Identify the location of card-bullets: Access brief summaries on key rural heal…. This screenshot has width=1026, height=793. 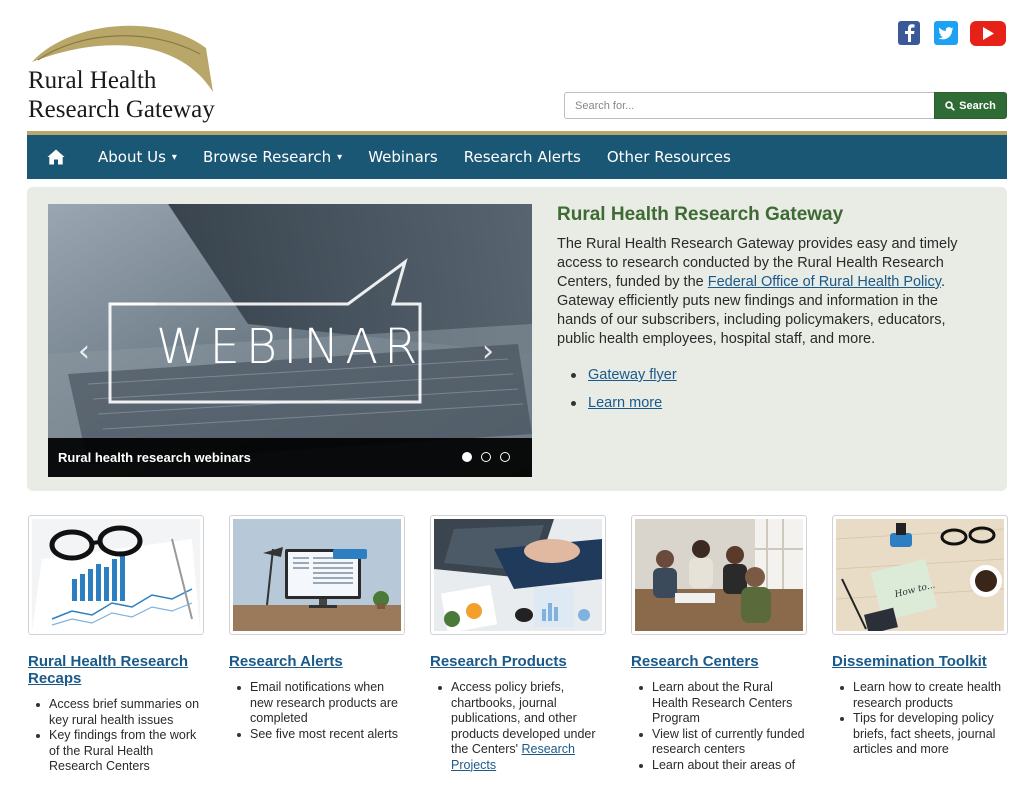
(116, 736).